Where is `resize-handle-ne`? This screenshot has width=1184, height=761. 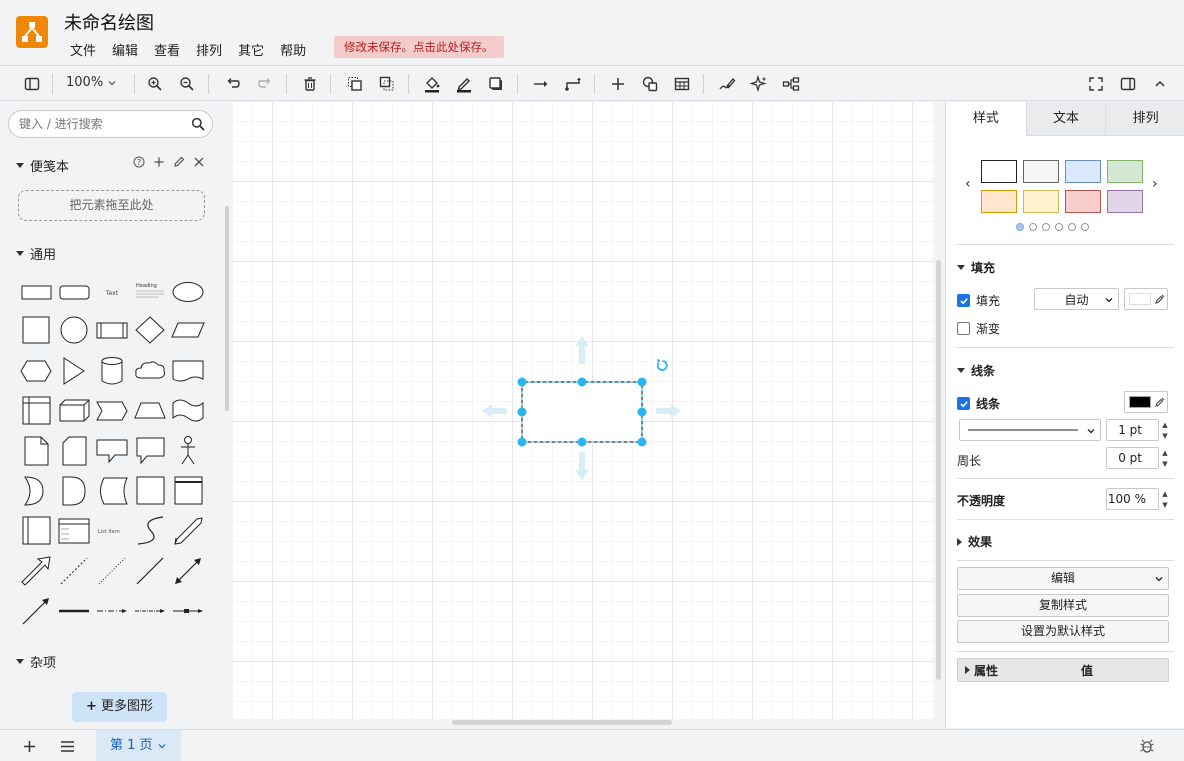
resize-handle-ne is located at coordinates (642, 382).